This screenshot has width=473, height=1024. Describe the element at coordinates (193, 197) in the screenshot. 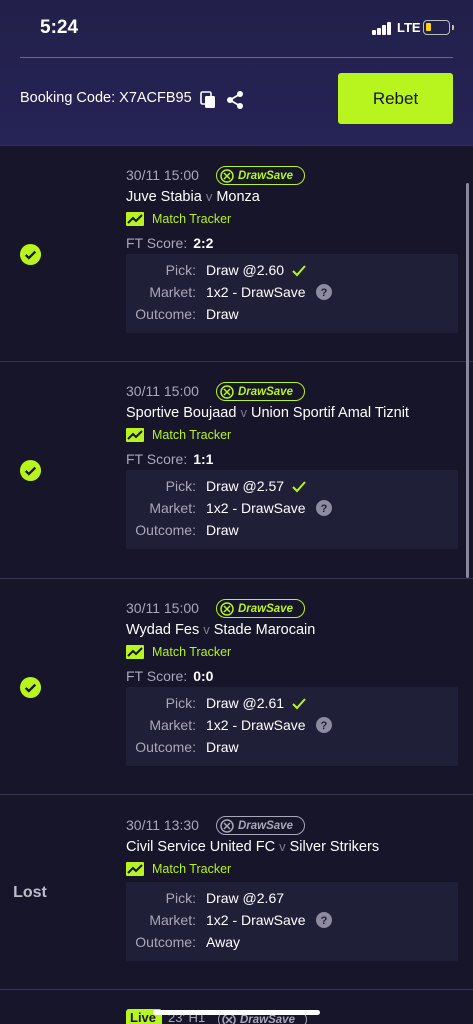

I see `match-teams: Juve Stabia v Monza` at that location.